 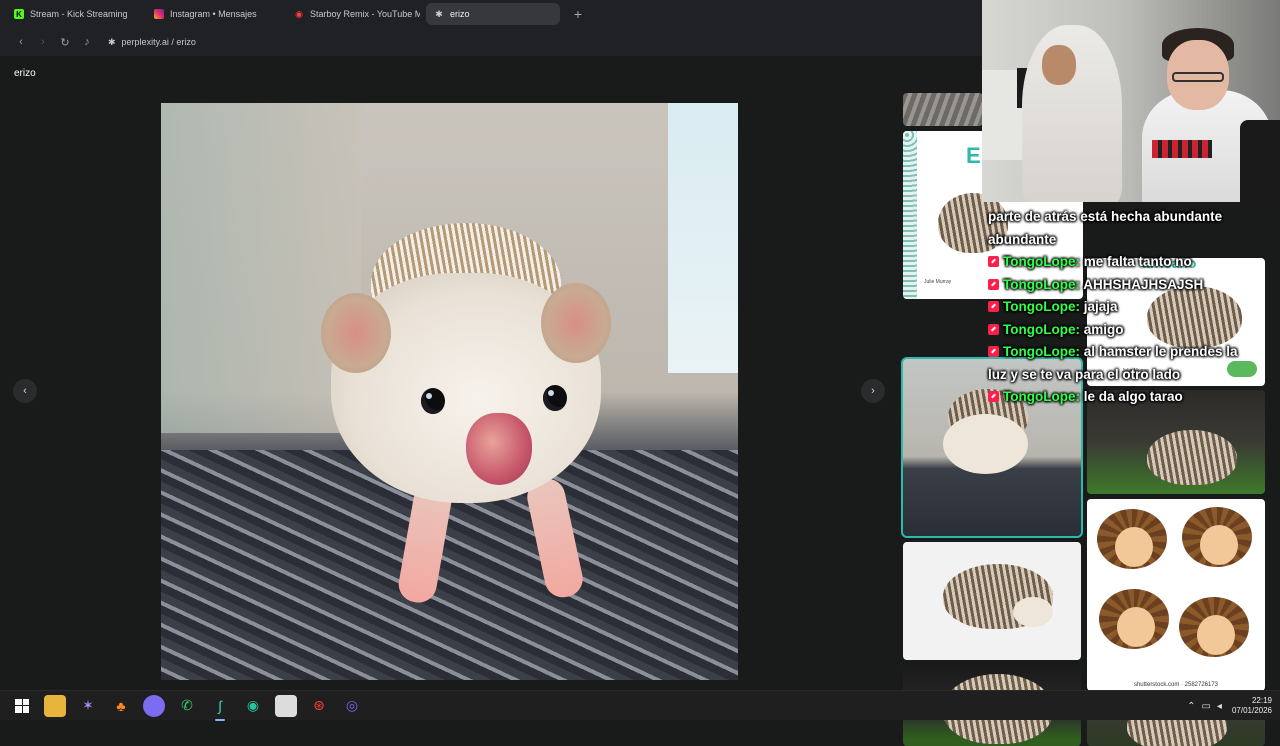 I want to click on reload-icon: ↻, so click(x=65, y=42).